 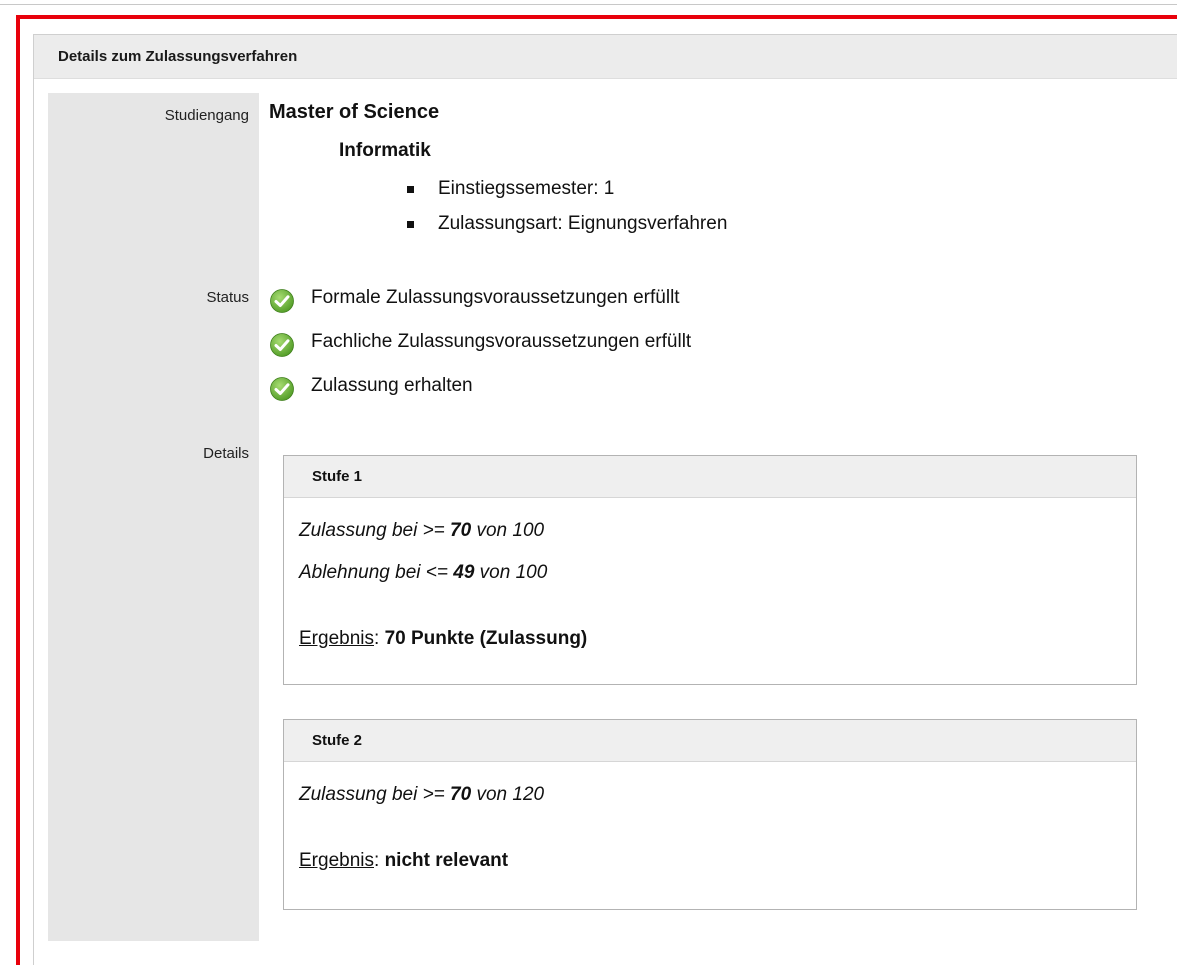 What do you see at coordinates (508, 794) in the screenshot?
I see `criterion-suffix: von 120` at bounding box center [508, 794].